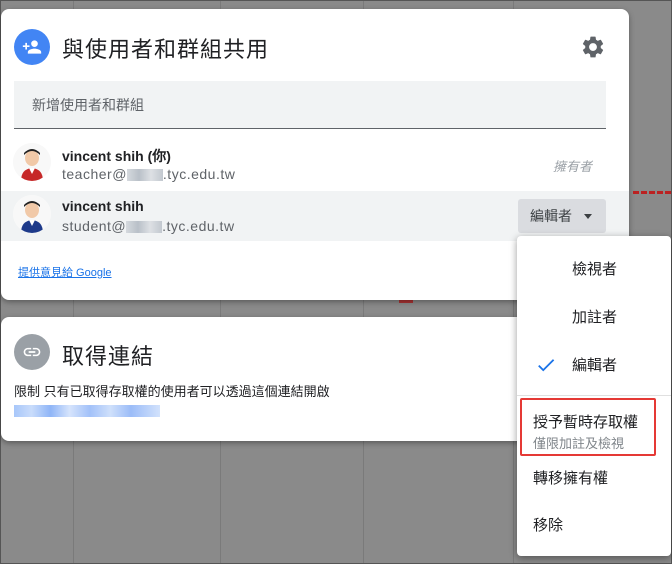  Describe the element at coordinates (32, 352) in the screenshot. I see `link-icon` at that location.